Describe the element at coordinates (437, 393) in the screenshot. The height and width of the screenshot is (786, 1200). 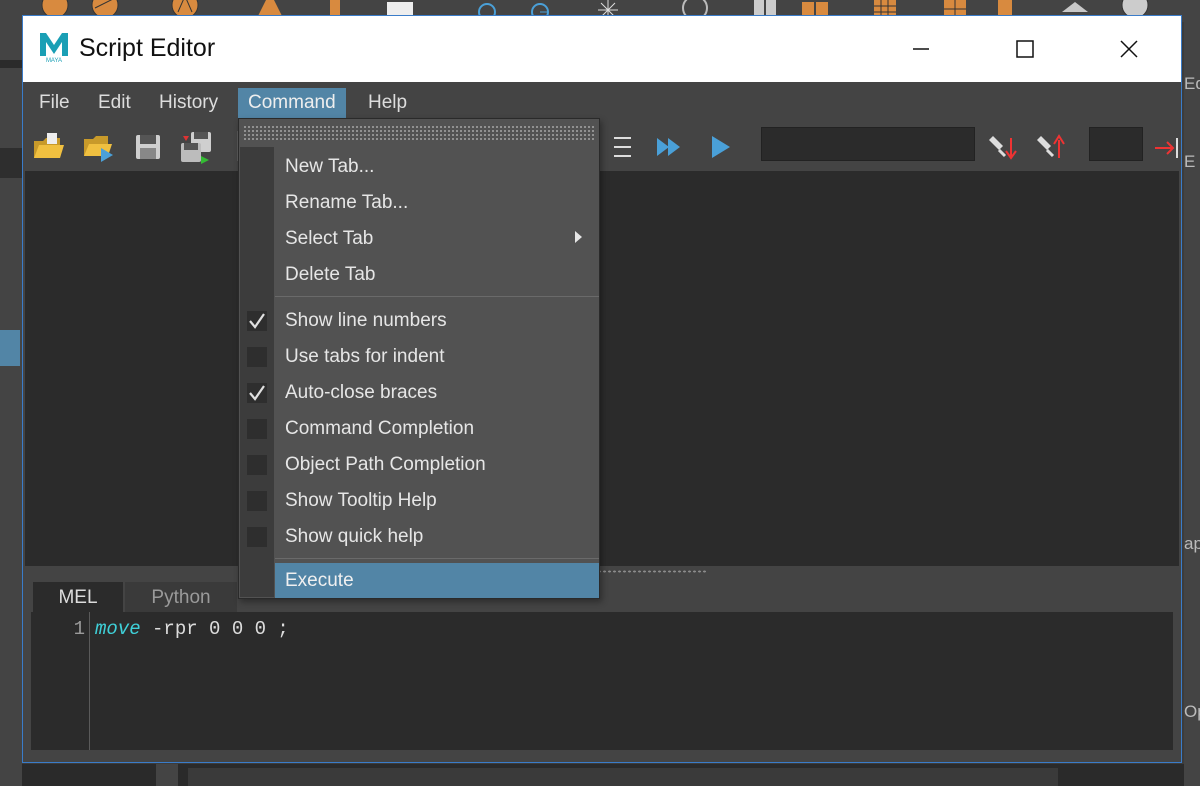
I see `menu-item-auto-close-braces: Auto-close braces` at that location.